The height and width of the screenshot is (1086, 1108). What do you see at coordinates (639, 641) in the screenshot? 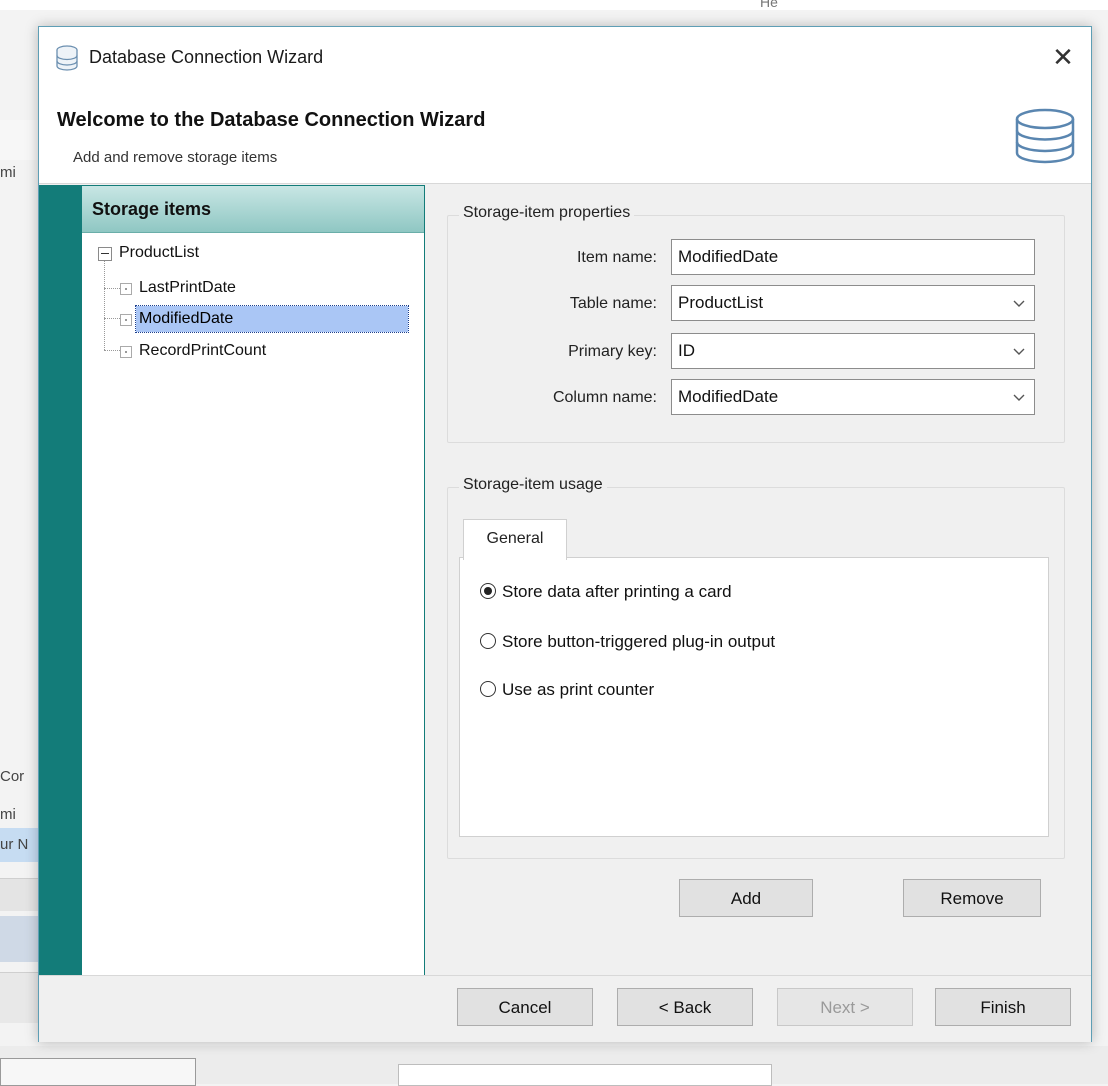
I see `radio-label: Store button-triggered plug-in output` at bounding box center [639, 641].